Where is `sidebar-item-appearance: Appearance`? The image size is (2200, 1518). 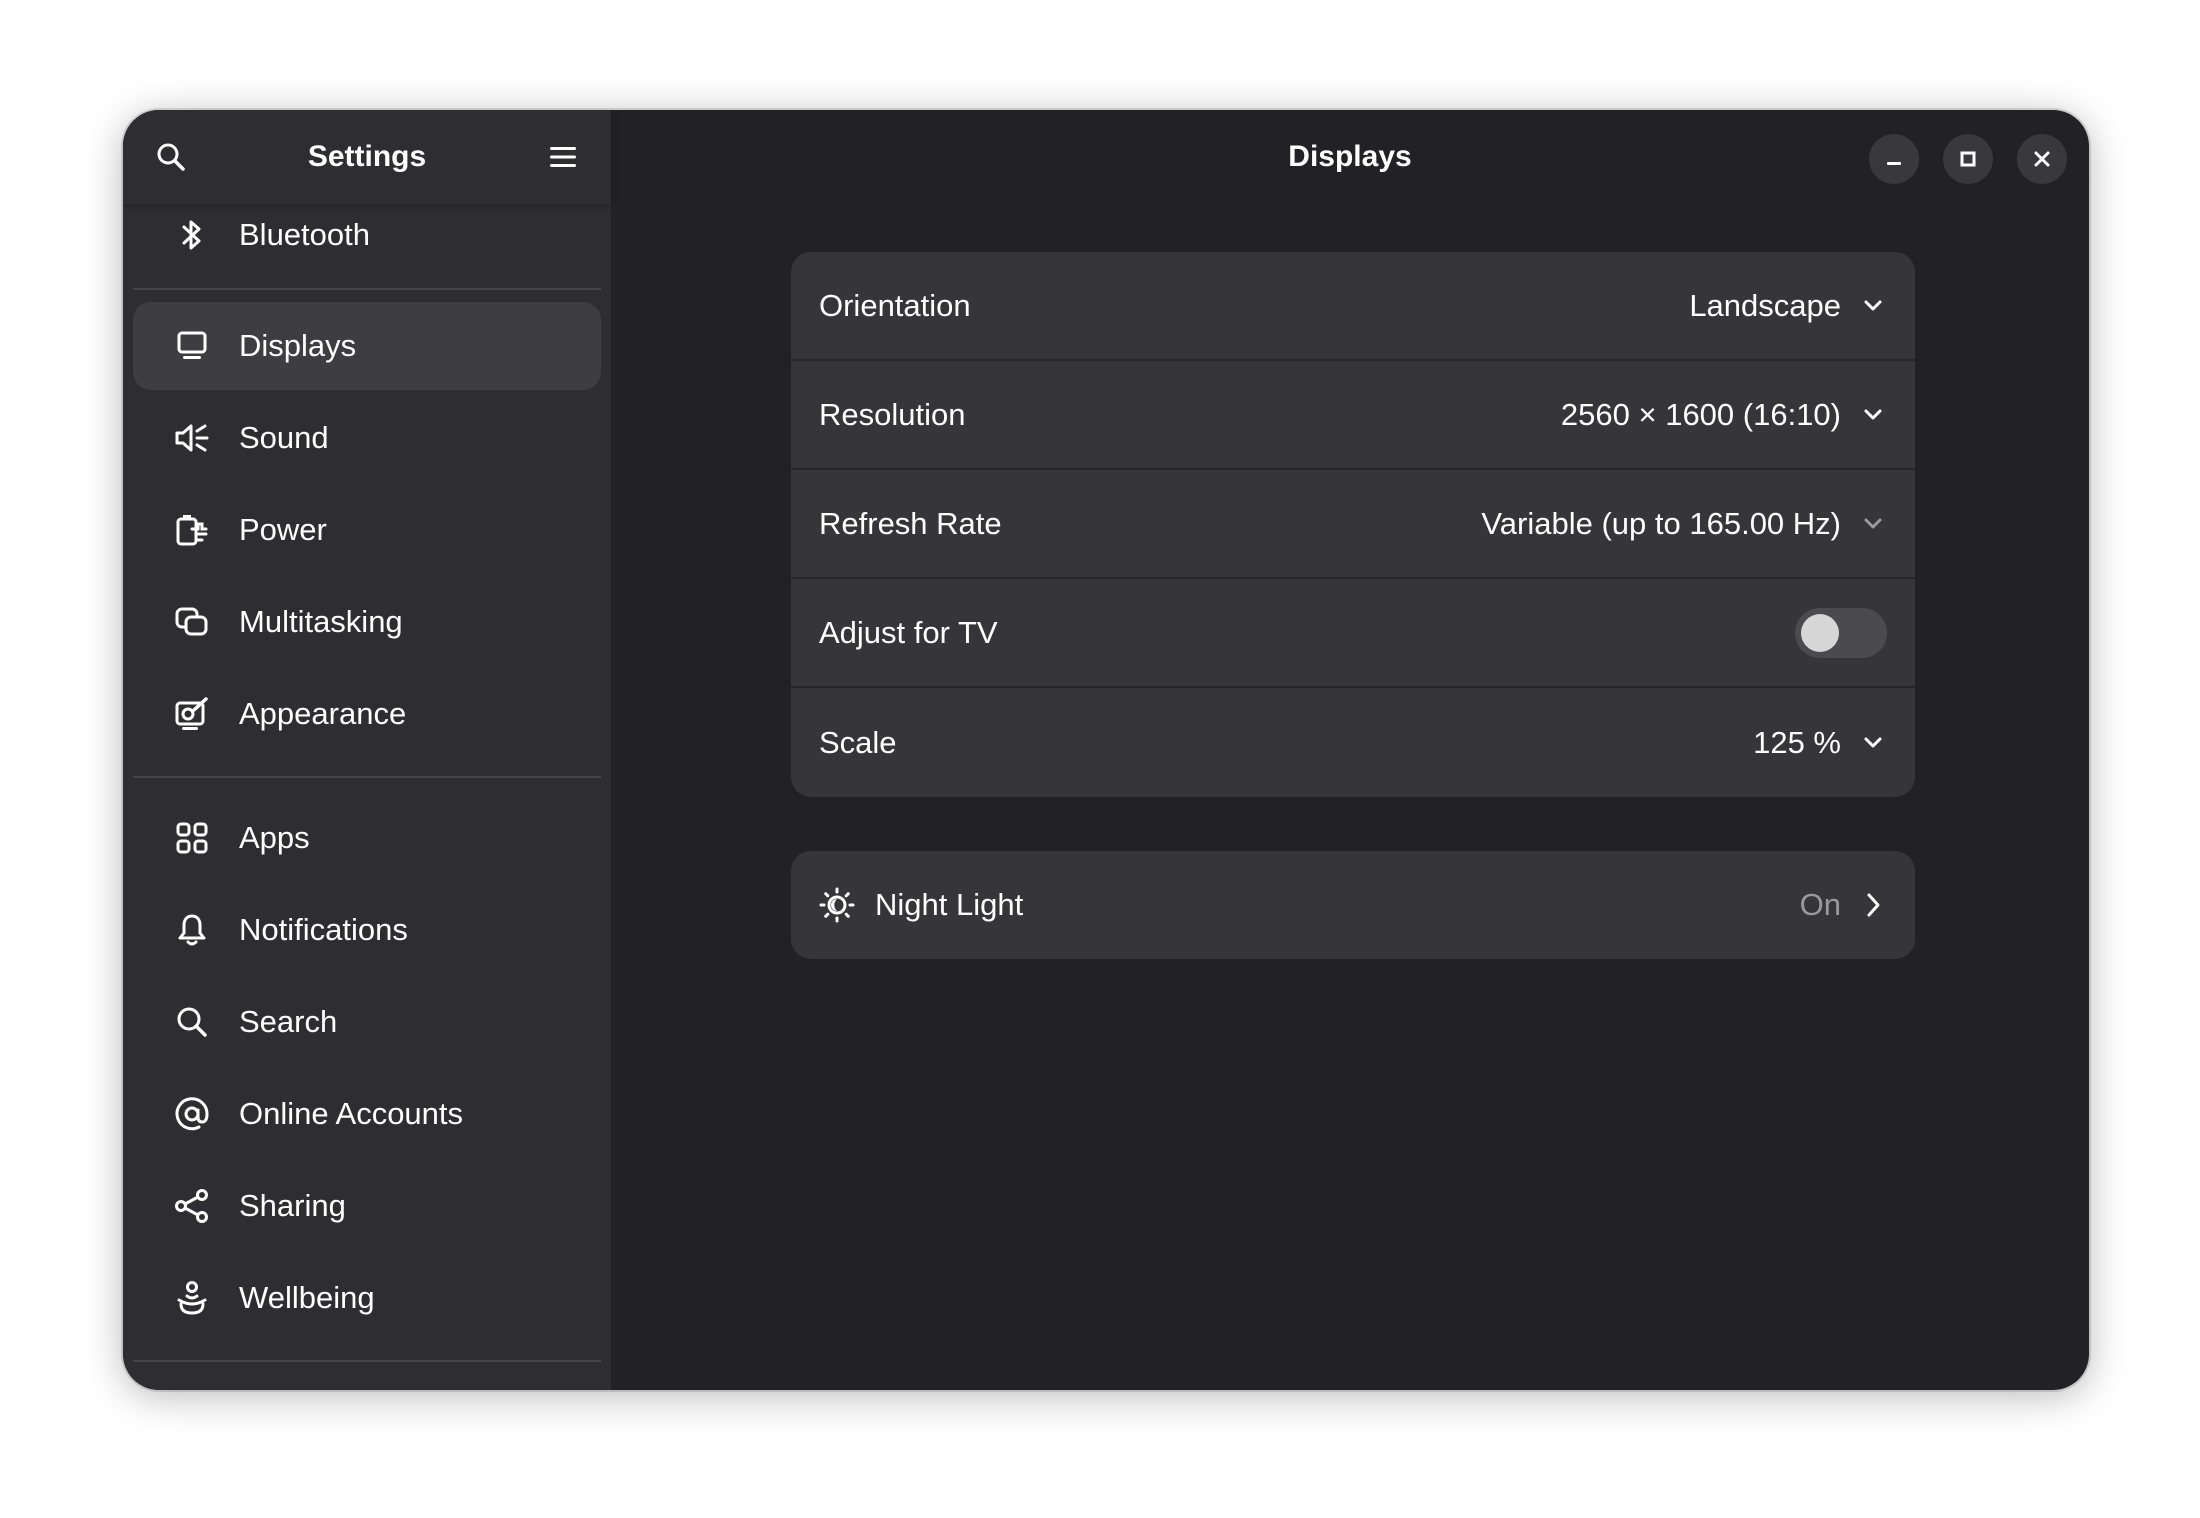
sidebar-item-appearance: Appearance is located at coordinates (367, 714).